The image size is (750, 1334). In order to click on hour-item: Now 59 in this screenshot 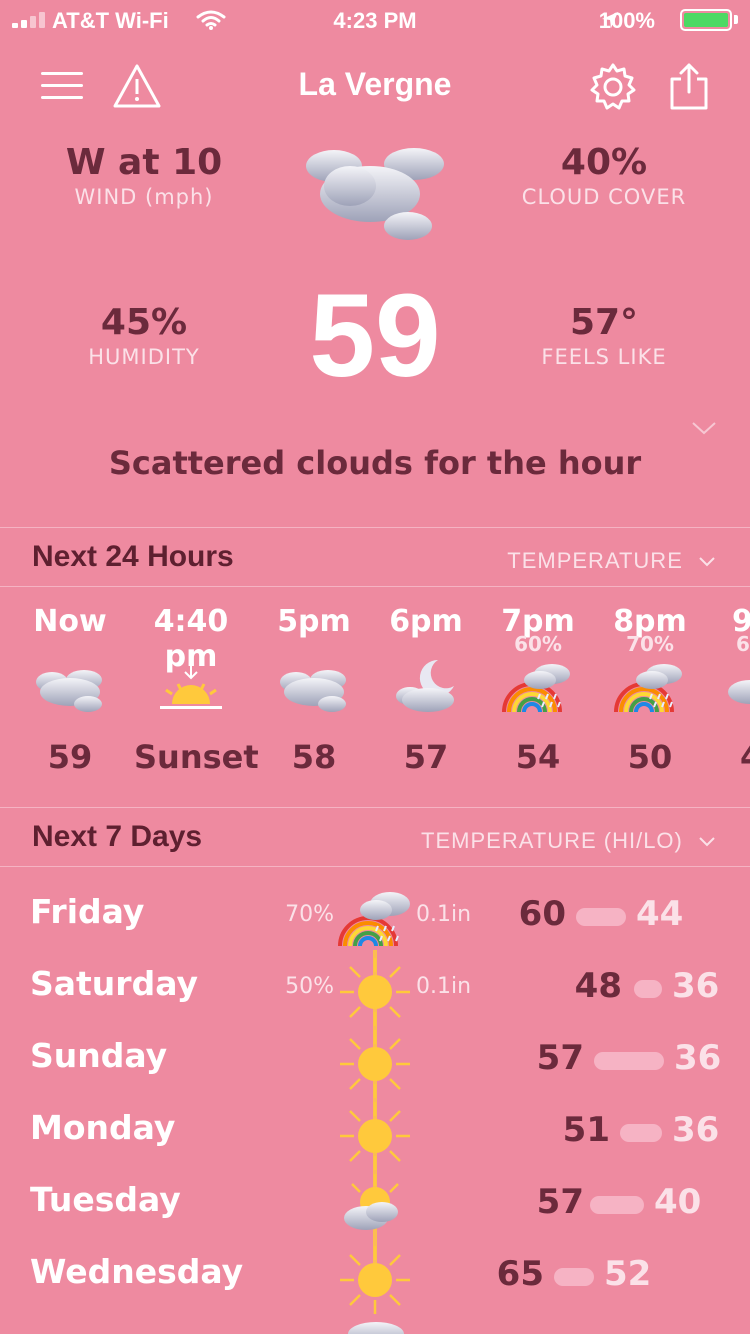, I will do `click(70, 690)`.